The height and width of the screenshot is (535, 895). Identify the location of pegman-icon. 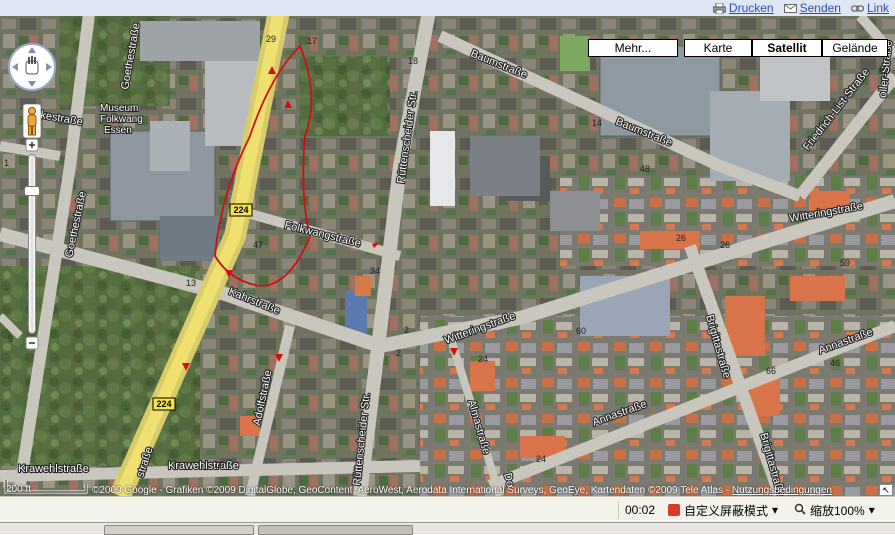
(32, 121).